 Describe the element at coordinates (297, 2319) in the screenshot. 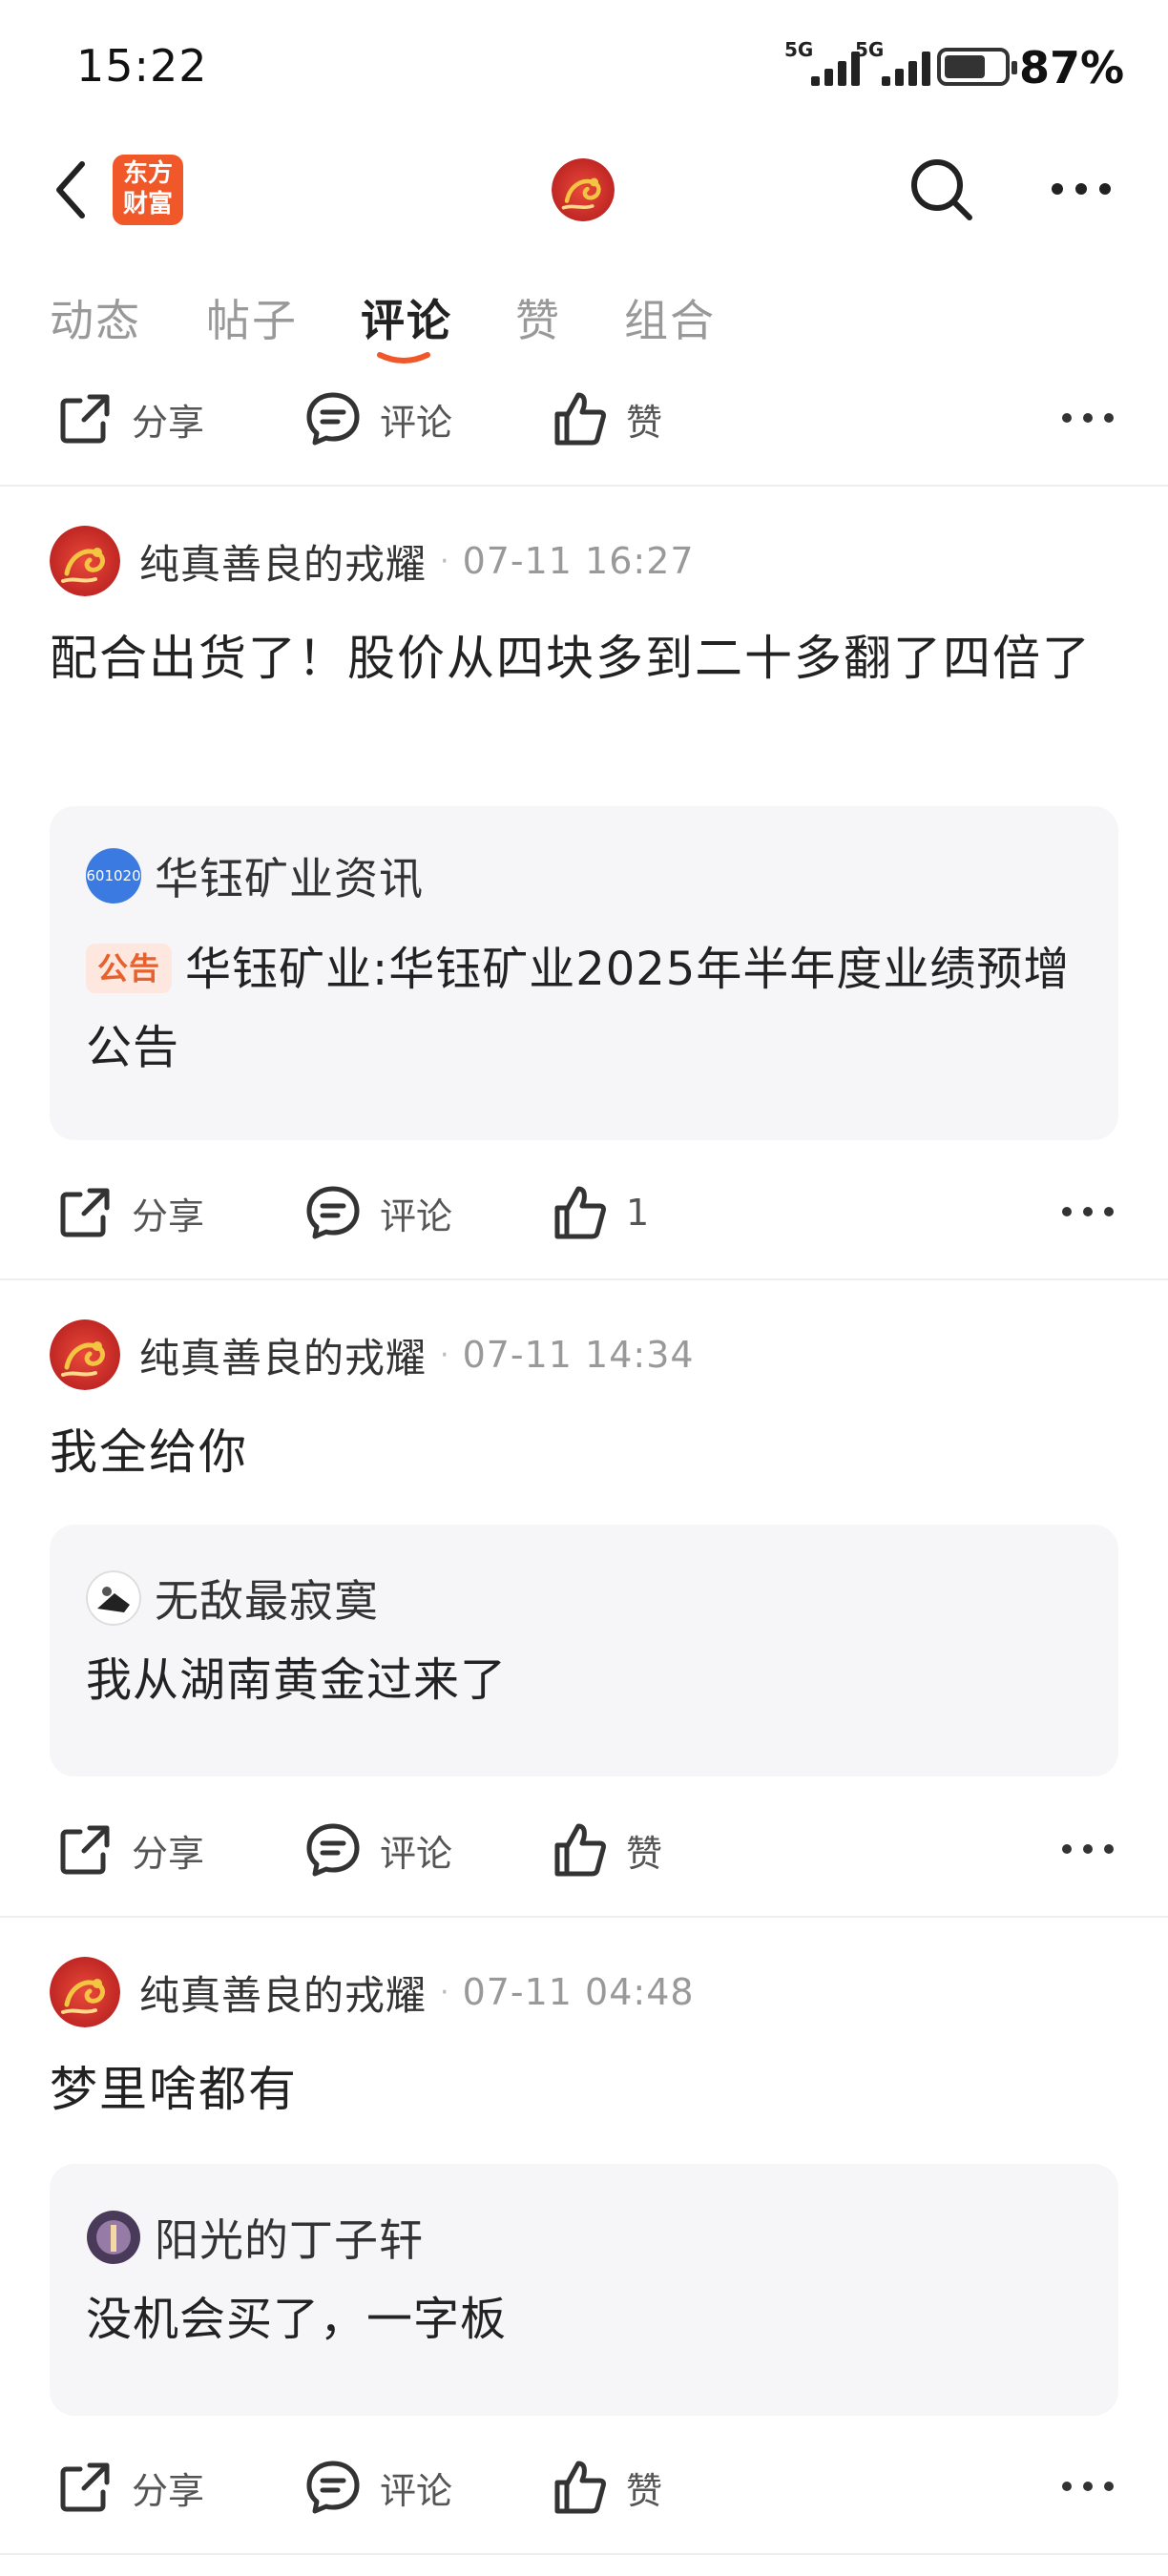

I see `quote-text: 没机会买了，一字板` at that location.